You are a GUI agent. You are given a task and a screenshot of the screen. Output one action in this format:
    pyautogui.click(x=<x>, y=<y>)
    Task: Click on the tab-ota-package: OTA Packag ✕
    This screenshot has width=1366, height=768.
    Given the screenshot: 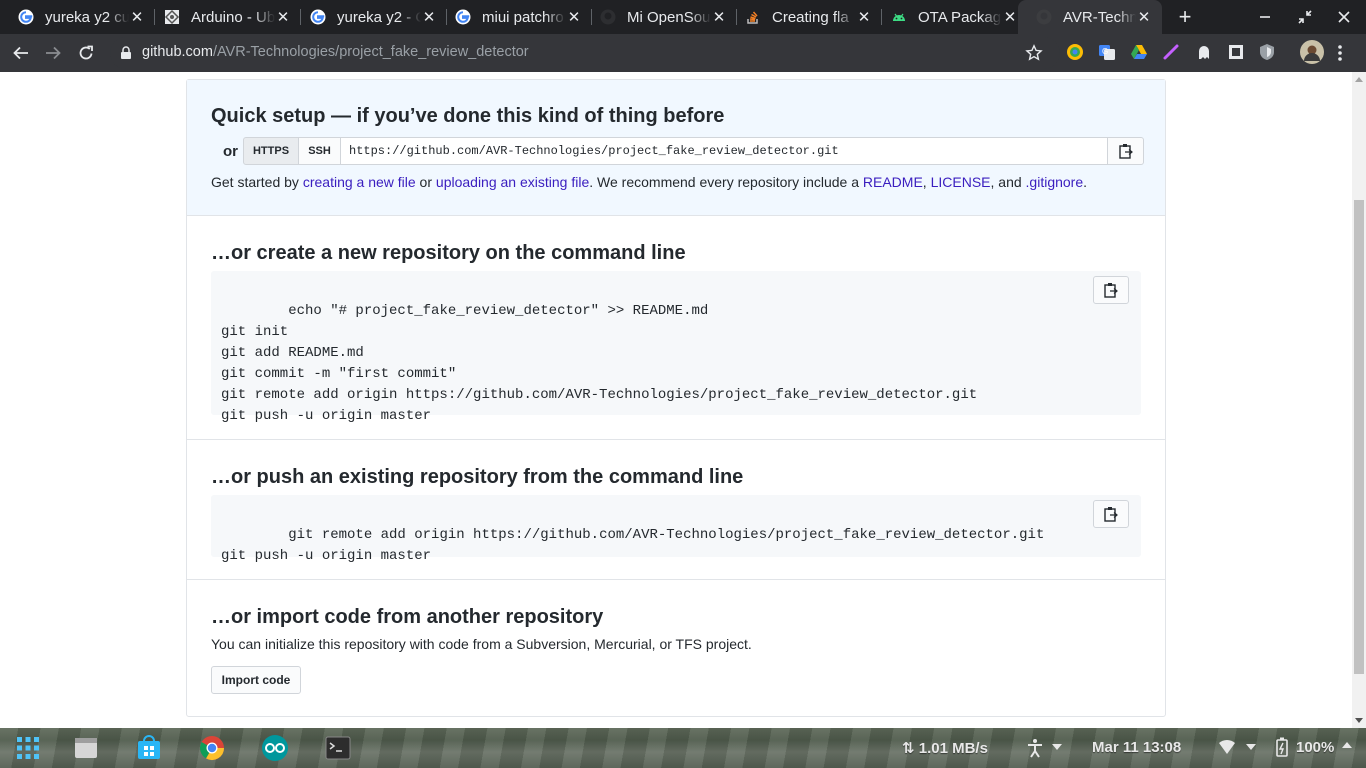 What is the action you would take?
    pyautogui.click(x=950, y=17)
    